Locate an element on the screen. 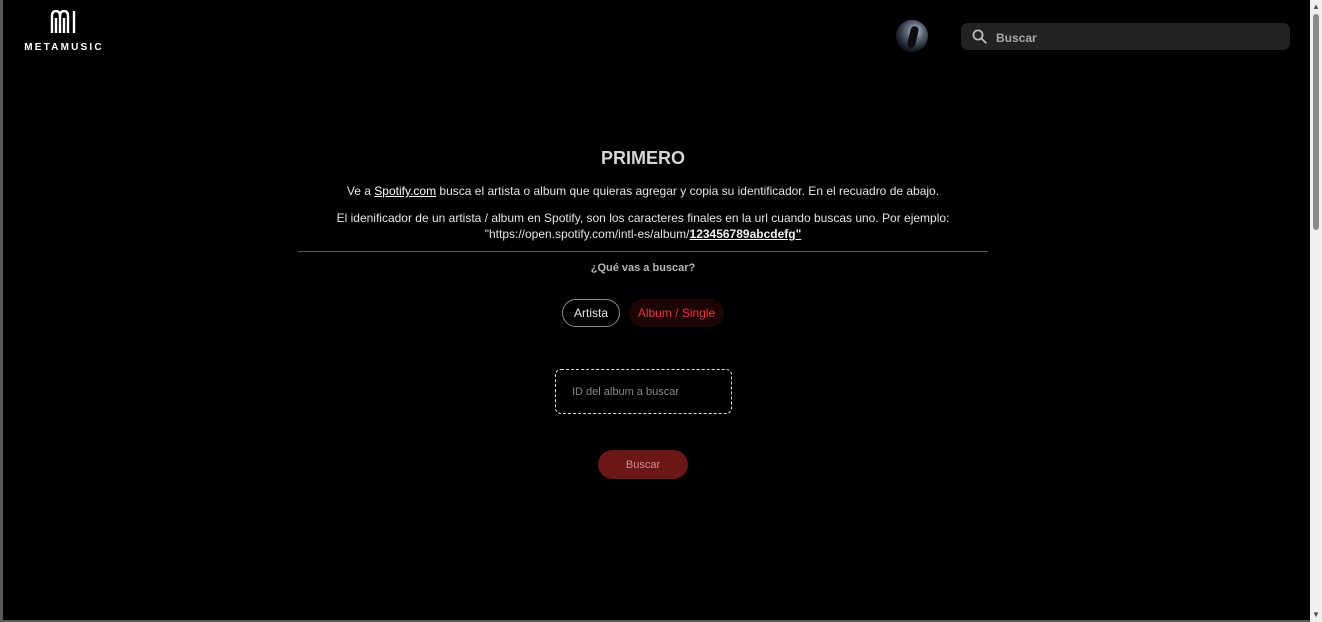 Image resolution: width=1322 pixels, height=622 pixels. search-type-question: ¿Qué vas a buscar? is located at coordinates (643, 268).